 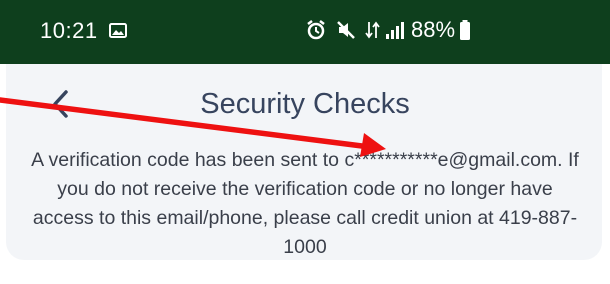 I want to click on signal-icon, so click(x=395, y=30).